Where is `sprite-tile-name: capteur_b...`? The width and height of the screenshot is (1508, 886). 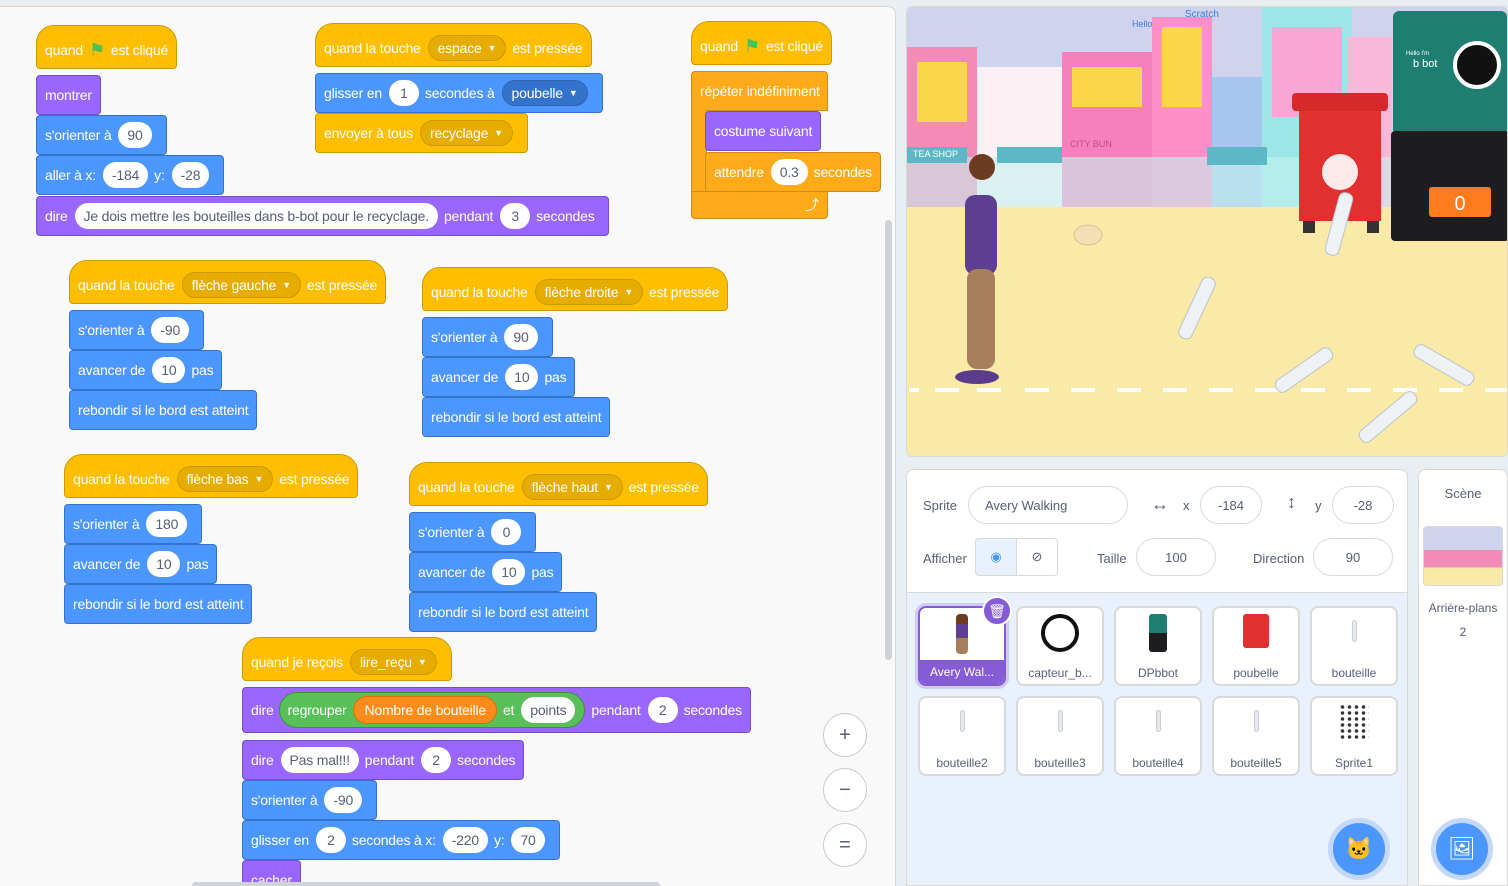
sprite-tile-name: capteur_b... is located at coordinates (1060, 673).